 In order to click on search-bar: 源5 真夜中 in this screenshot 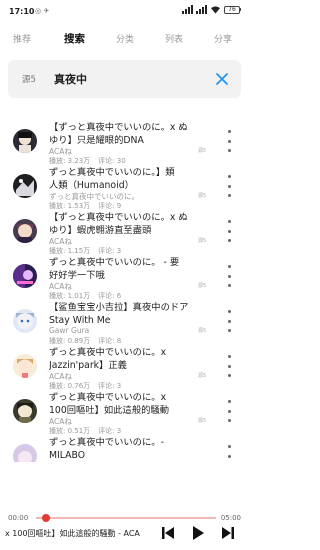, I will do `click(124, 79)`.